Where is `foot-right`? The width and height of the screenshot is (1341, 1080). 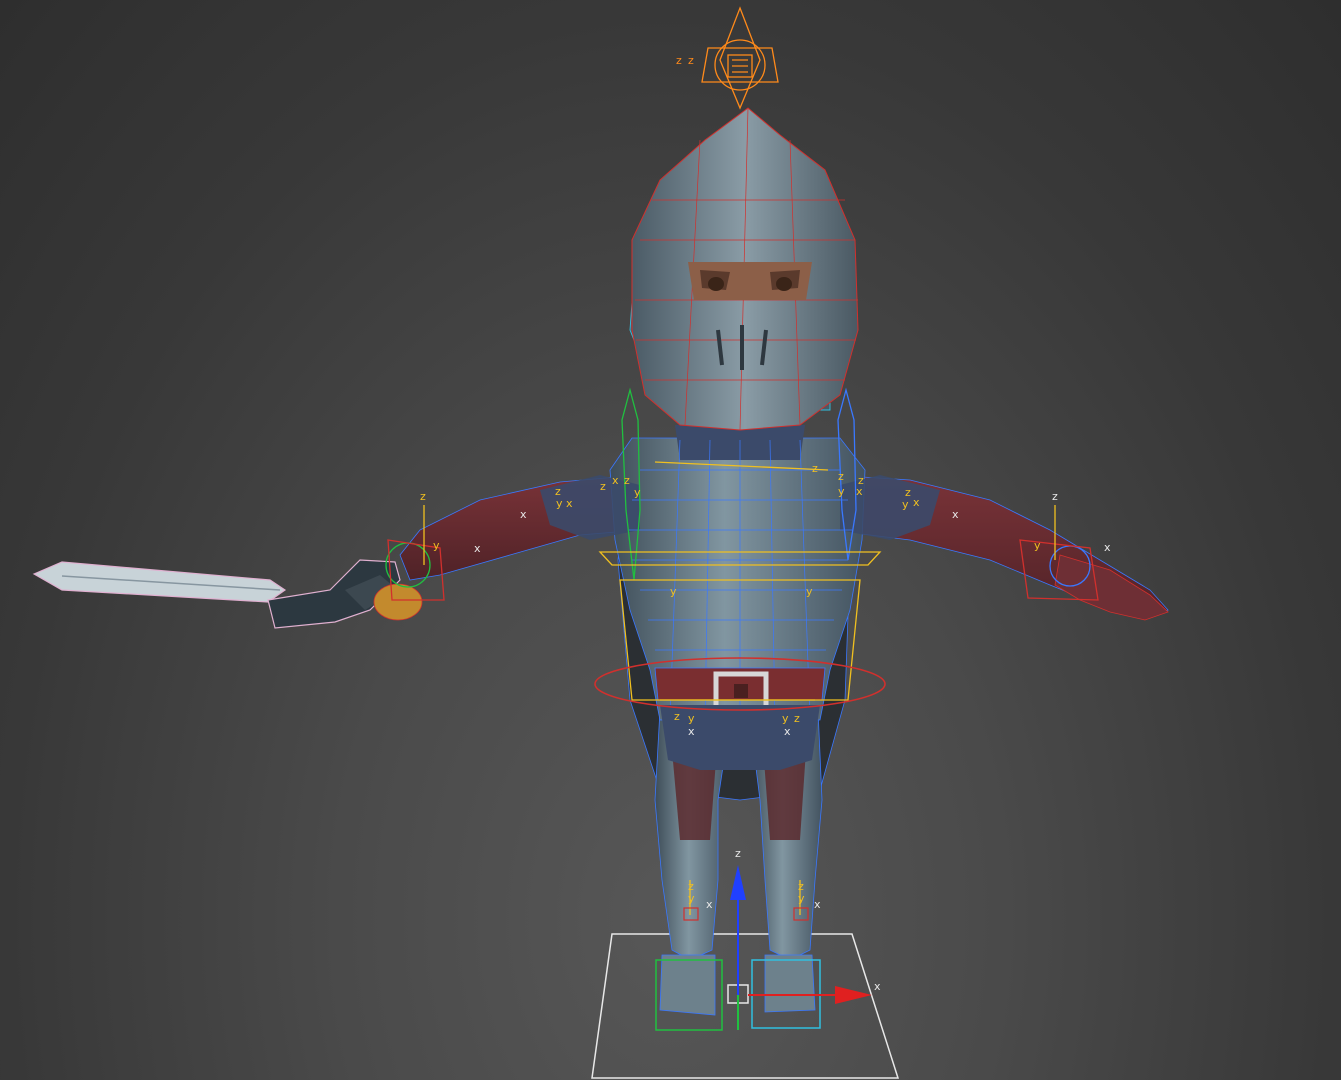 foot-right is located at coordinates (687, 985).